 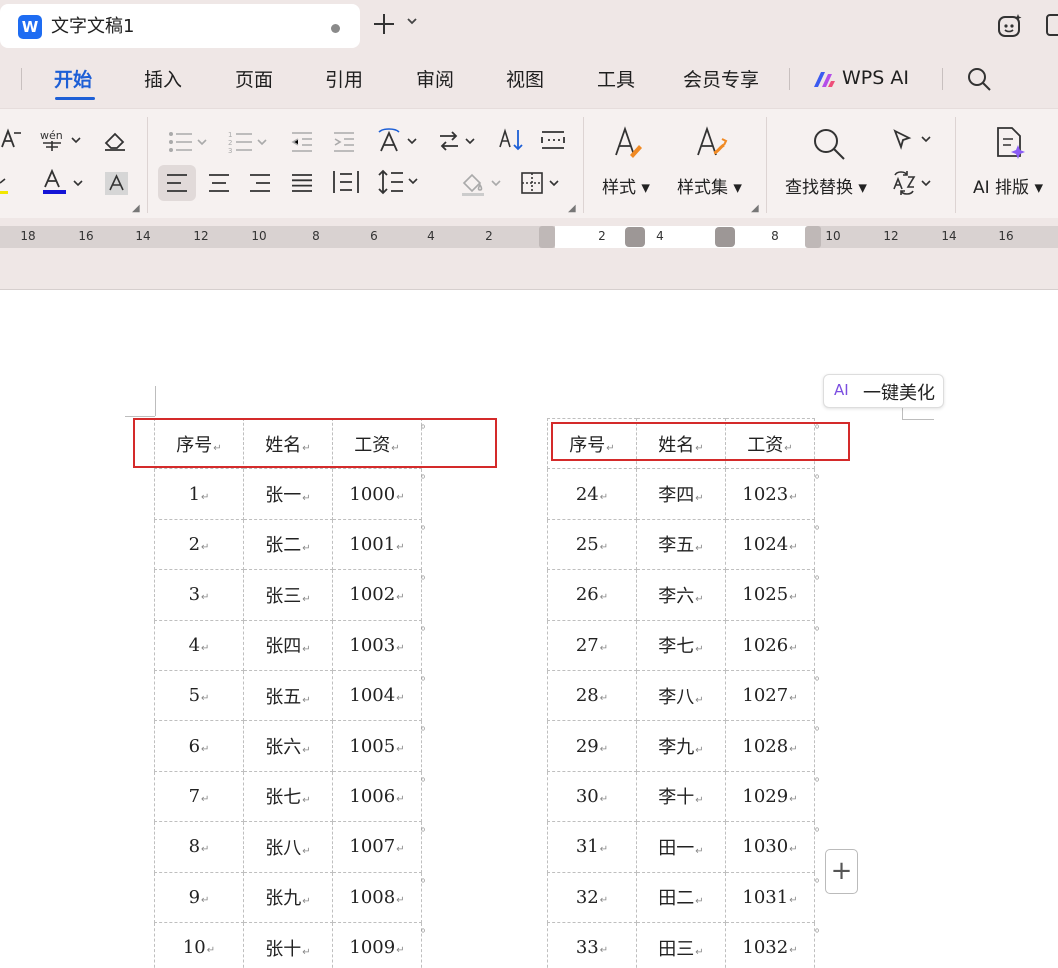 What do you see at coordinates (1008, 185) in the screenshot?
I see `ai-layout-button: AI 排版 ▾` at bounding box center [1008, 185].